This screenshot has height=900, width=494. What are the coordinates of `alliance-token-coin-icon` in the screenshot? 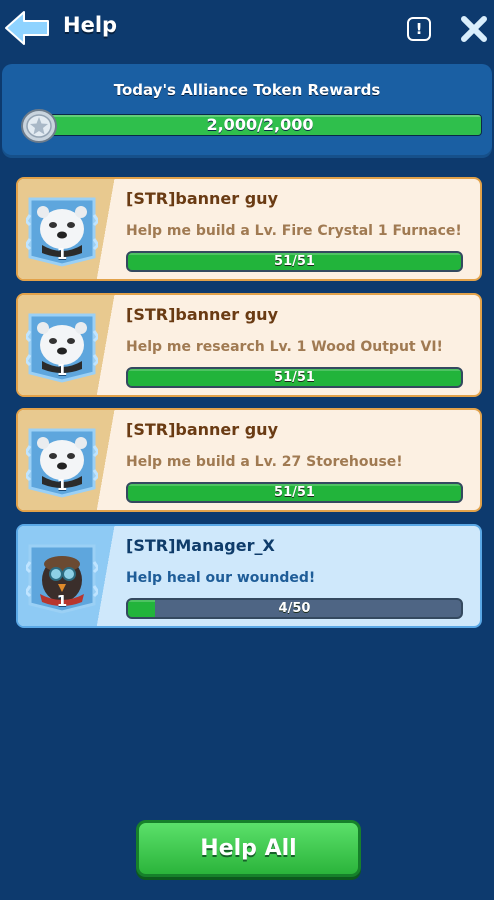 It's located at (39, 126).